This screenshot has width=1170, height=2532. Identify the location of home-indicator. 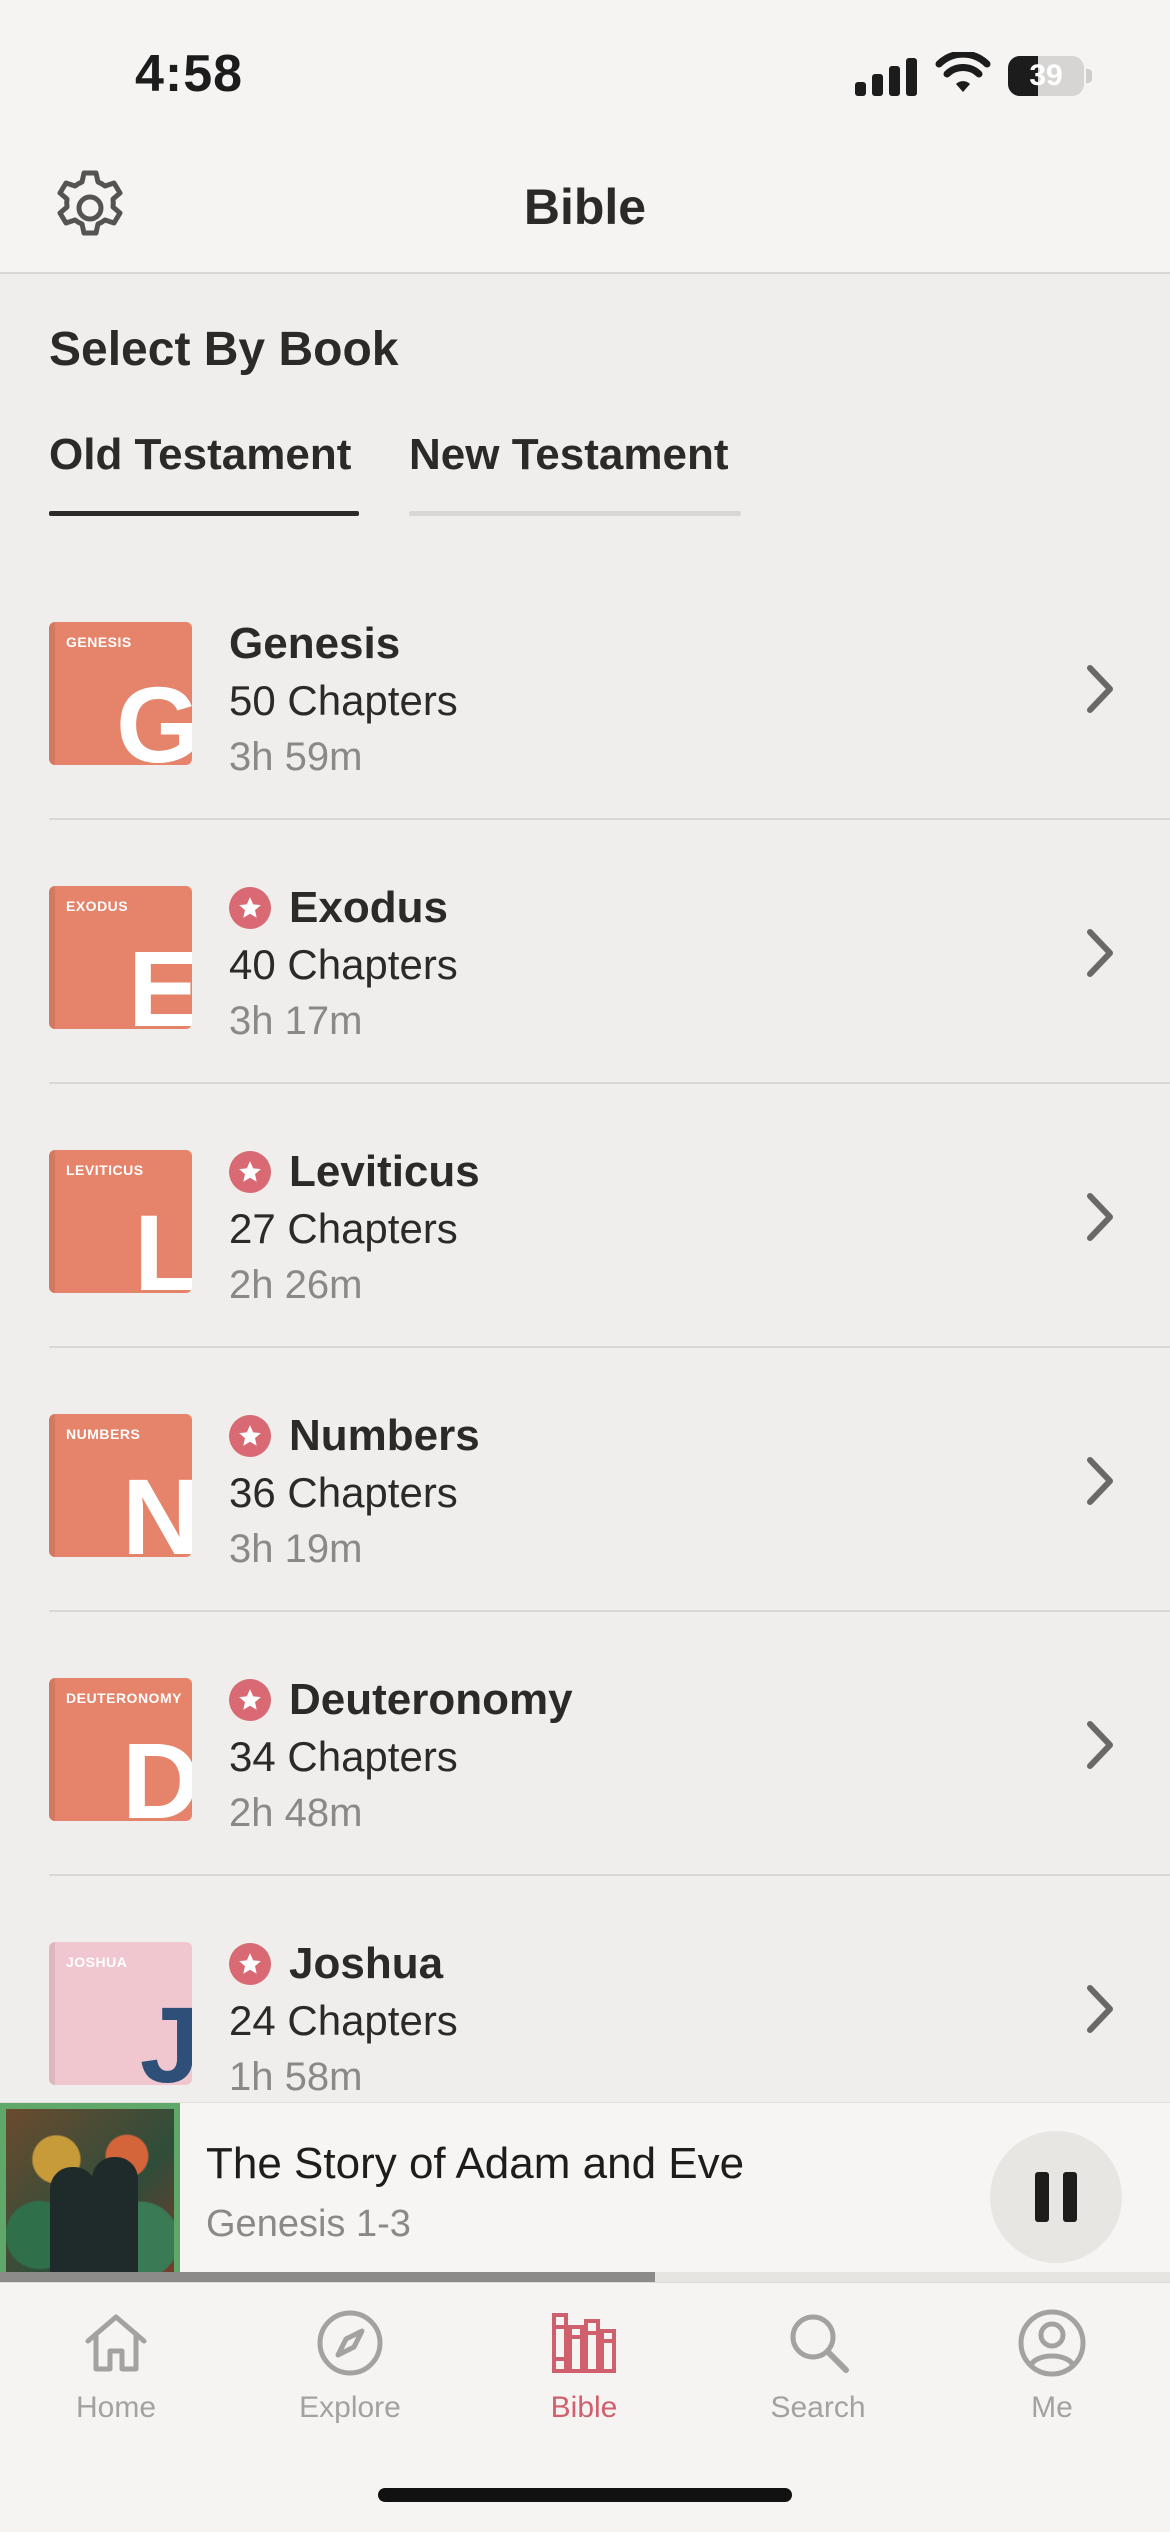
(585, 2495).